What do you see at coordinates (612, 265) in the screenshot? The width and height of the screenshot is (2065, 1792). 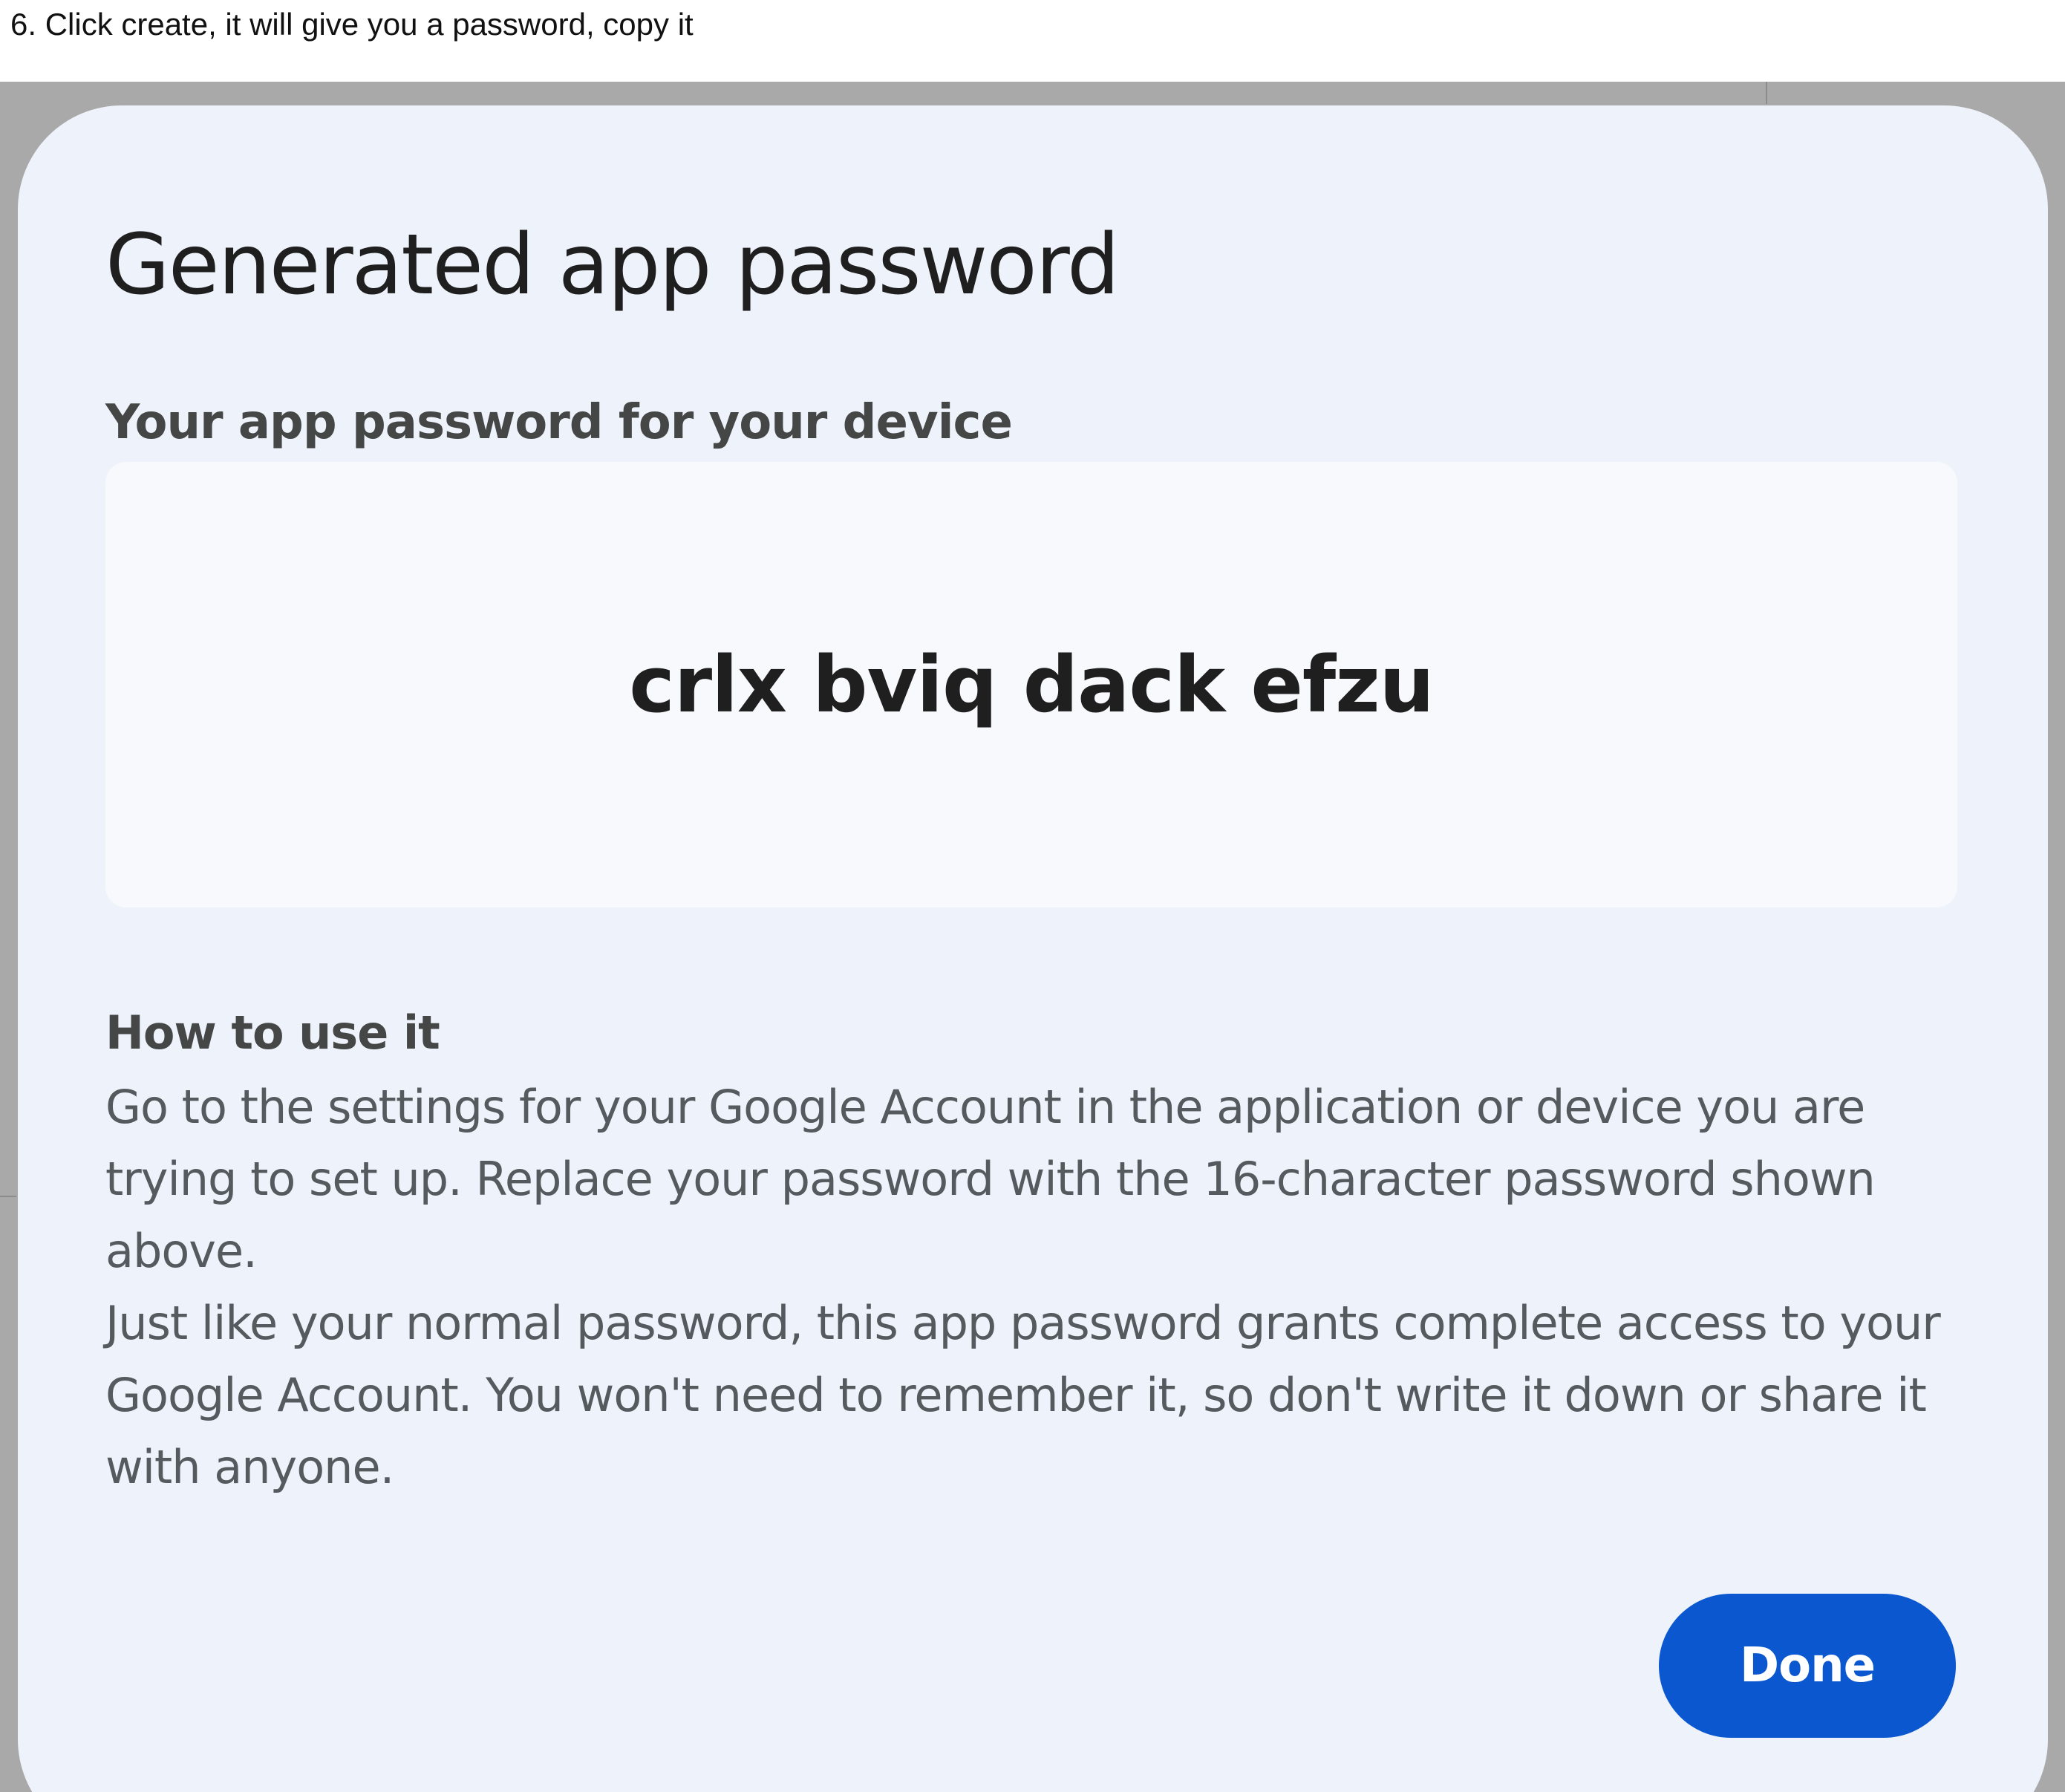 I see `dialog-title: Generated app password` at bounding box center [612, 265].